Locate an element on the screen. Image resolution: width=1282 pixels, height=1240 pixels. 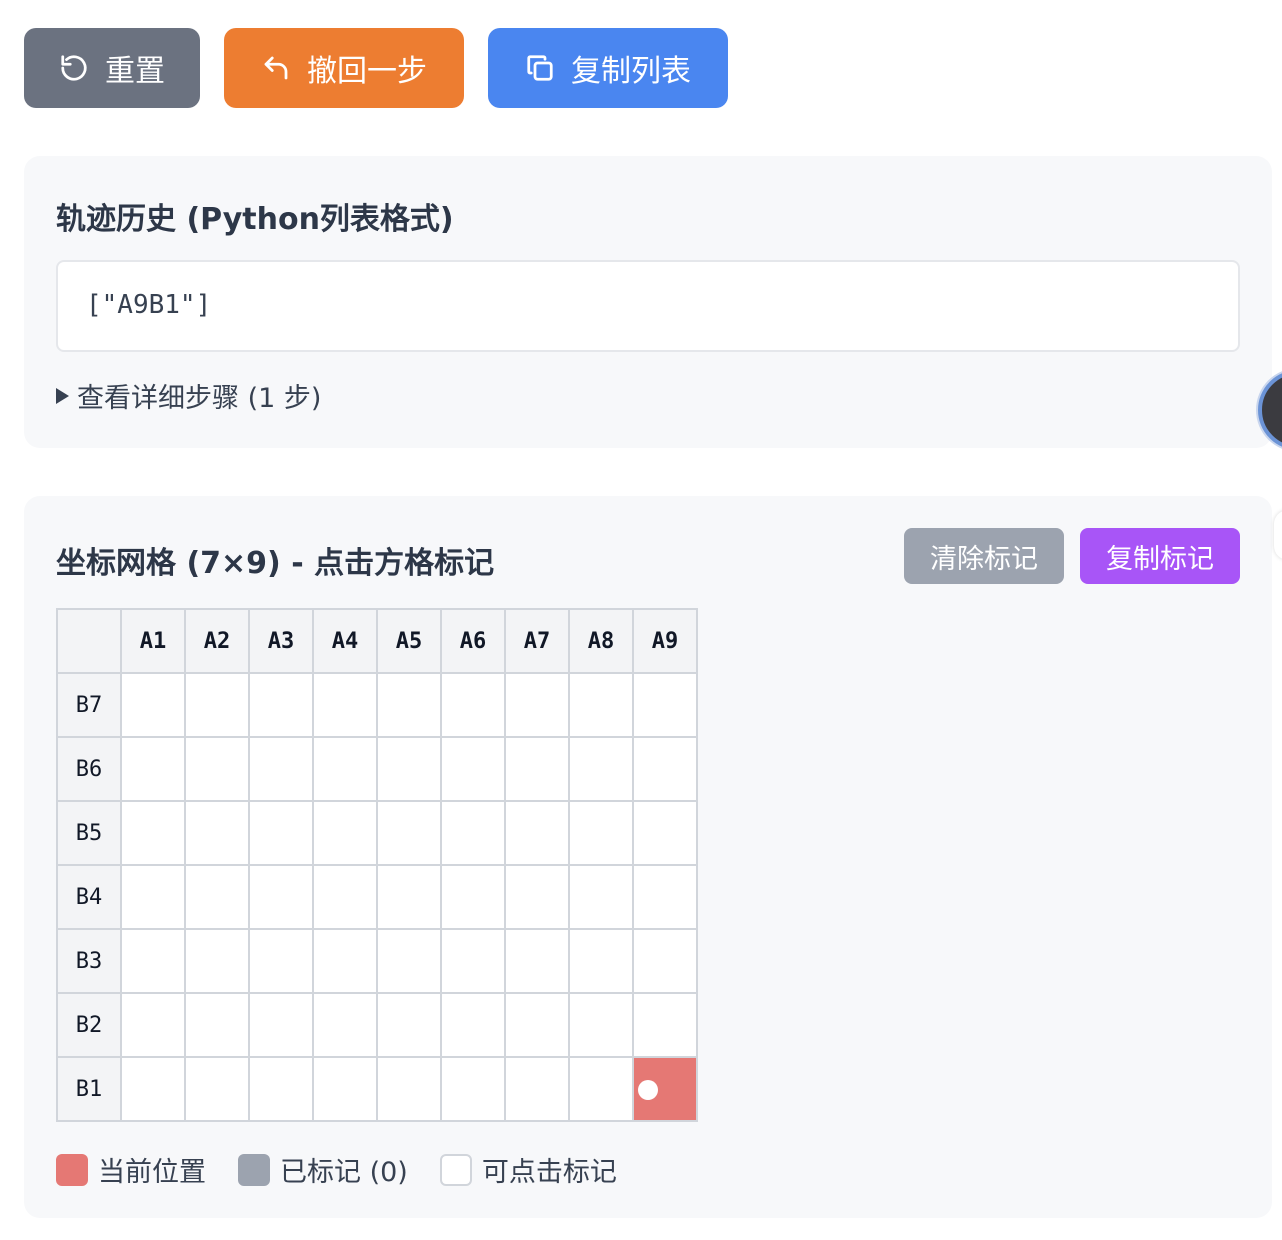
legend-marked: 已标记 (0) is located at coordinates (323, 1169).